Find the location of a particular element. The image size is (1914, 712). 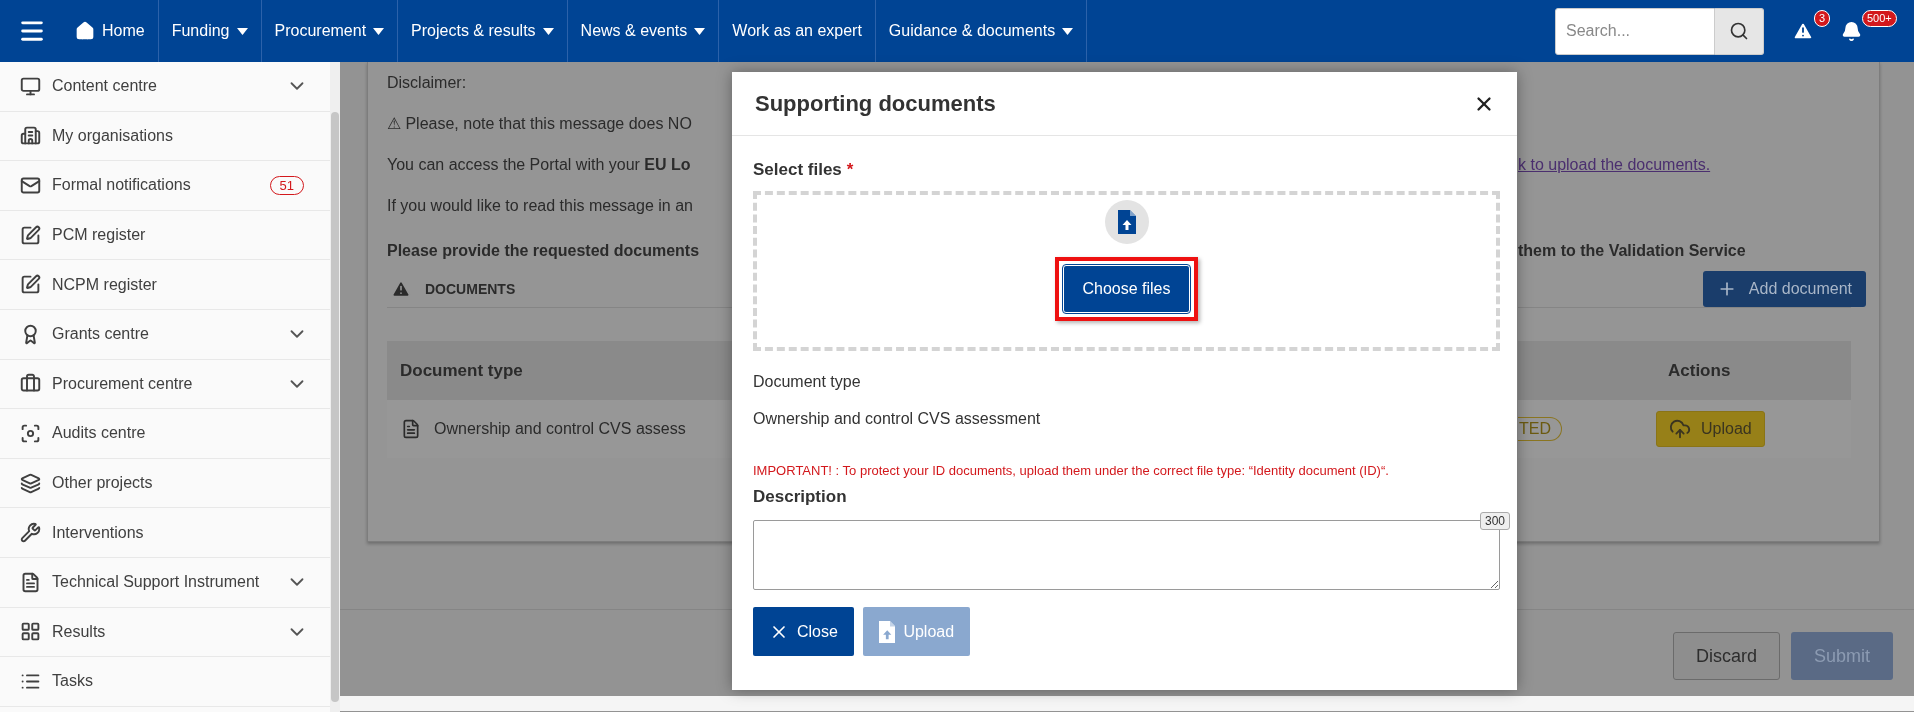

field-label: Description is located at coordinates (800, 497).